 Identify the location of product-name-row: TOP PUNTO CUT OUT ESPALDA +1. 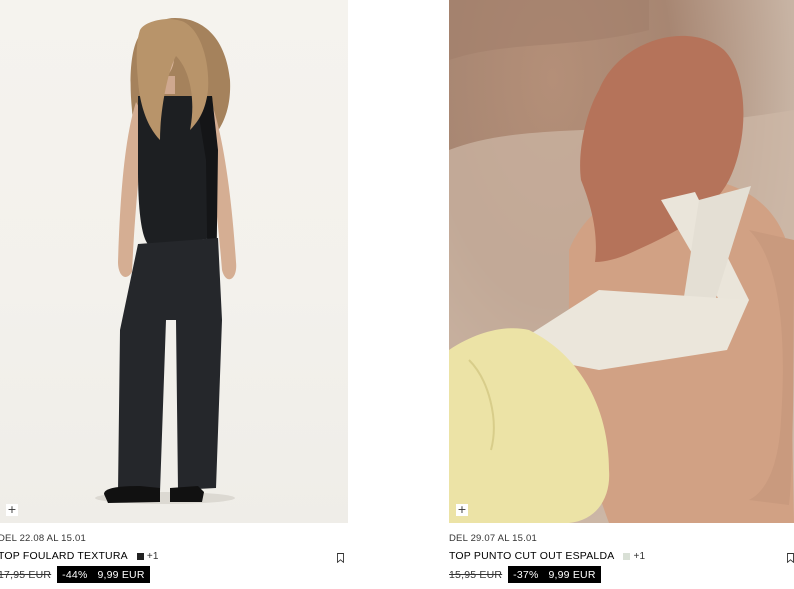
(547, 556).